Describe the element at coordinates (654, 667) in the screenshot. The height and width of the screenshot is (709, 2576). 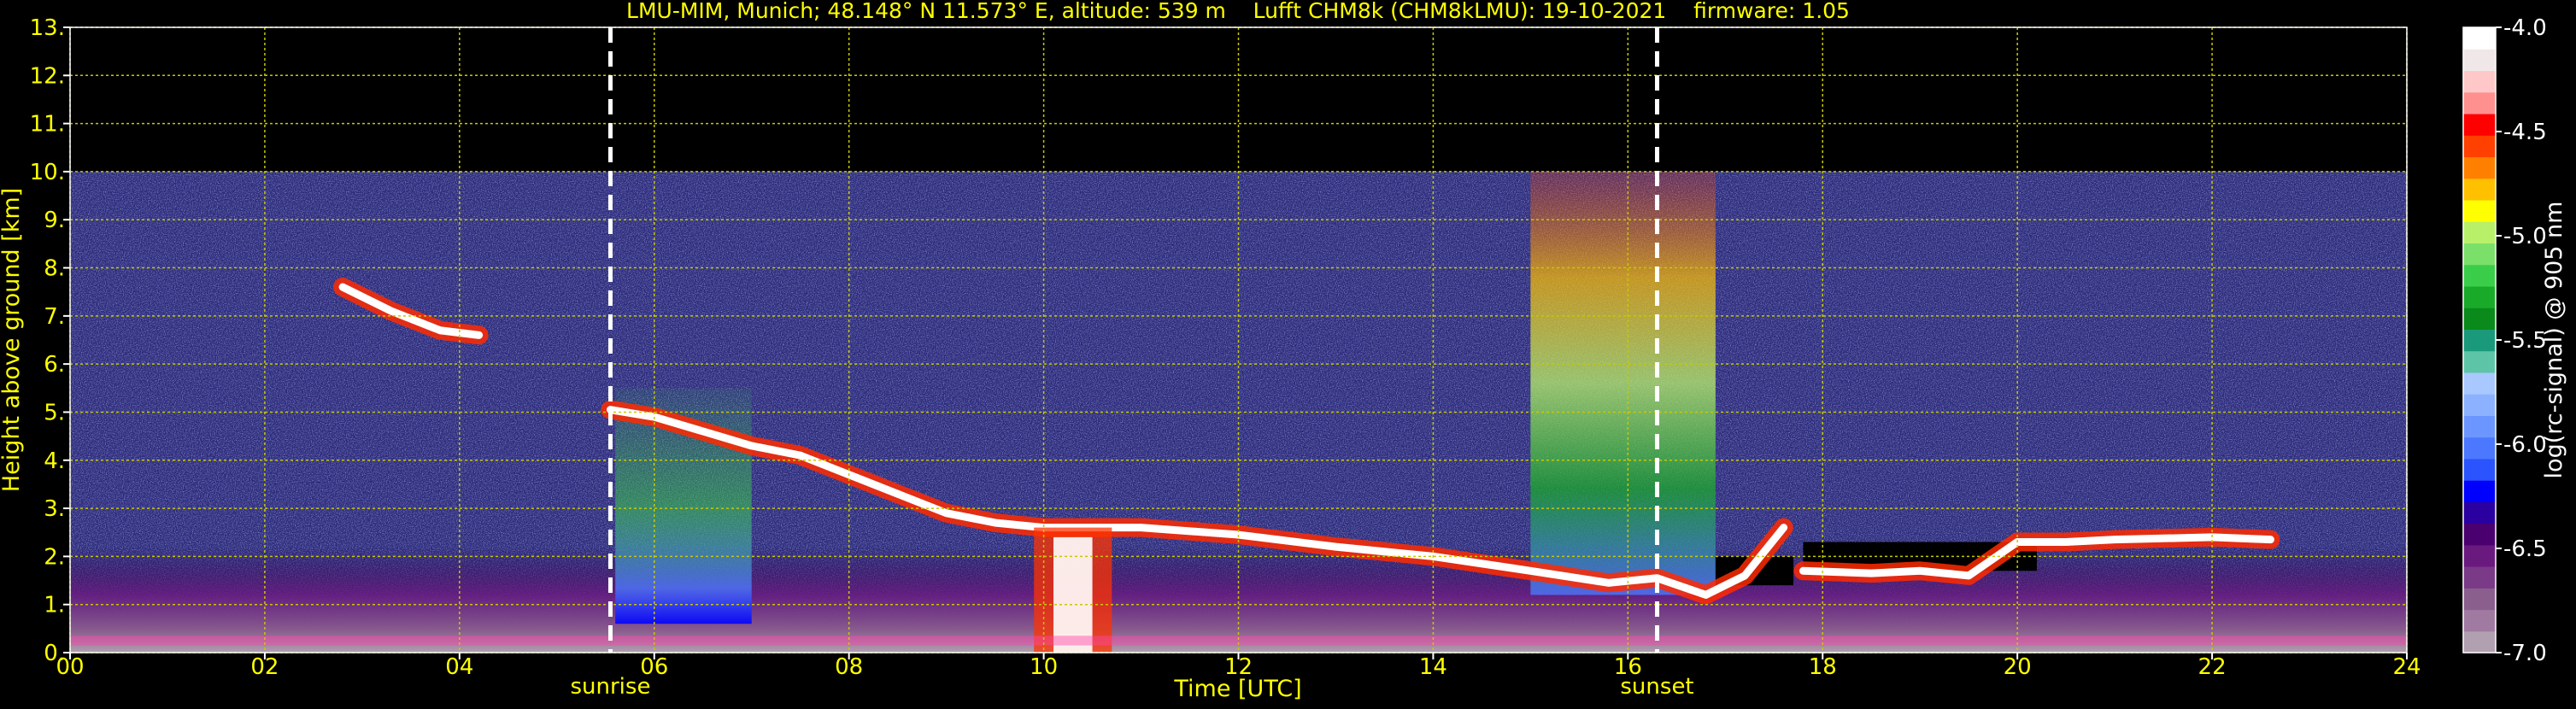
I see `x-tick-label: 06` at that location.